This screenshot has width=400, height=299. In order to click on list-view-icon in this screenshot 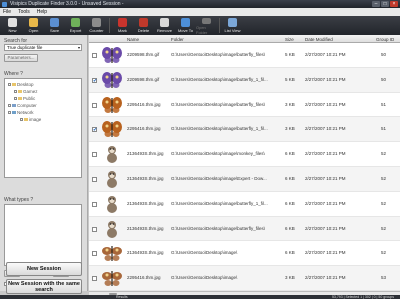, I will do `click(232, 22)`.